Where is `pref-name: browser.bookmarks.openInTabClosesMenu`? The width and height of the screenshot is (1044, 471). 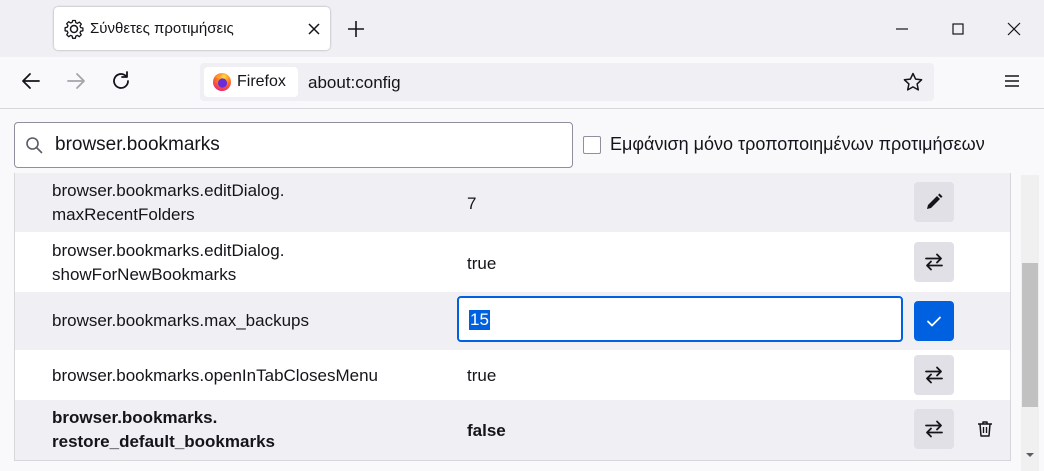
pref-name: browser.bookmarks.openInTabClosesMenu is located at coordinates (215, 375).